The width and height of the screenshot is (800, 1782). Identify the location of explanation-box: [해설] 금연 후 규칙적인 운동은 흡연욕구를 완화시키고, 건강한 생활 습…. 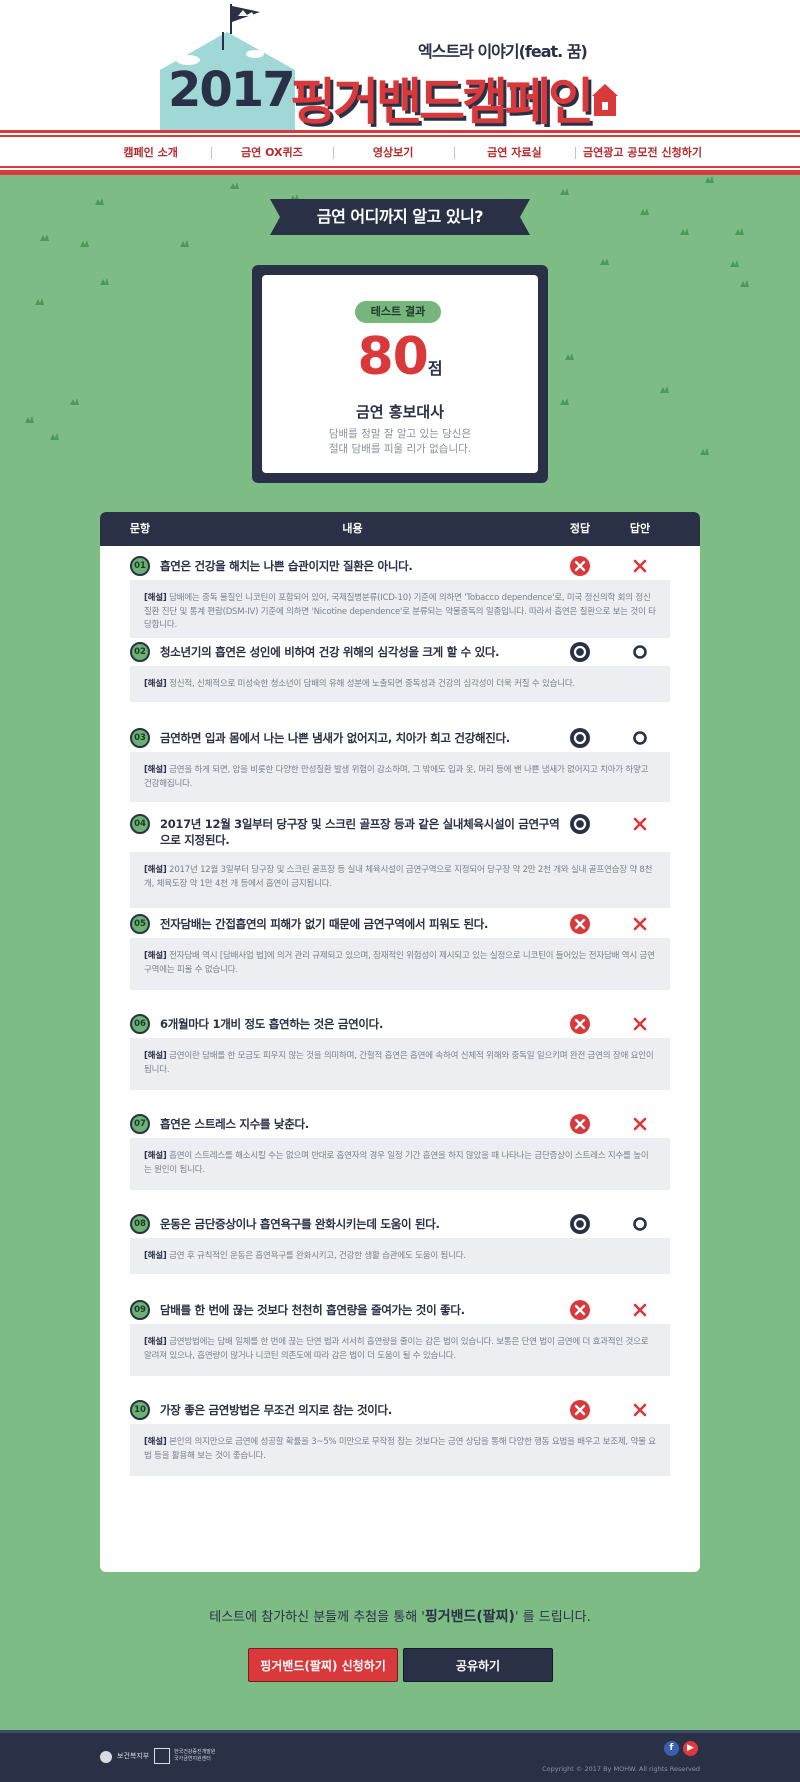
(400, 1256).